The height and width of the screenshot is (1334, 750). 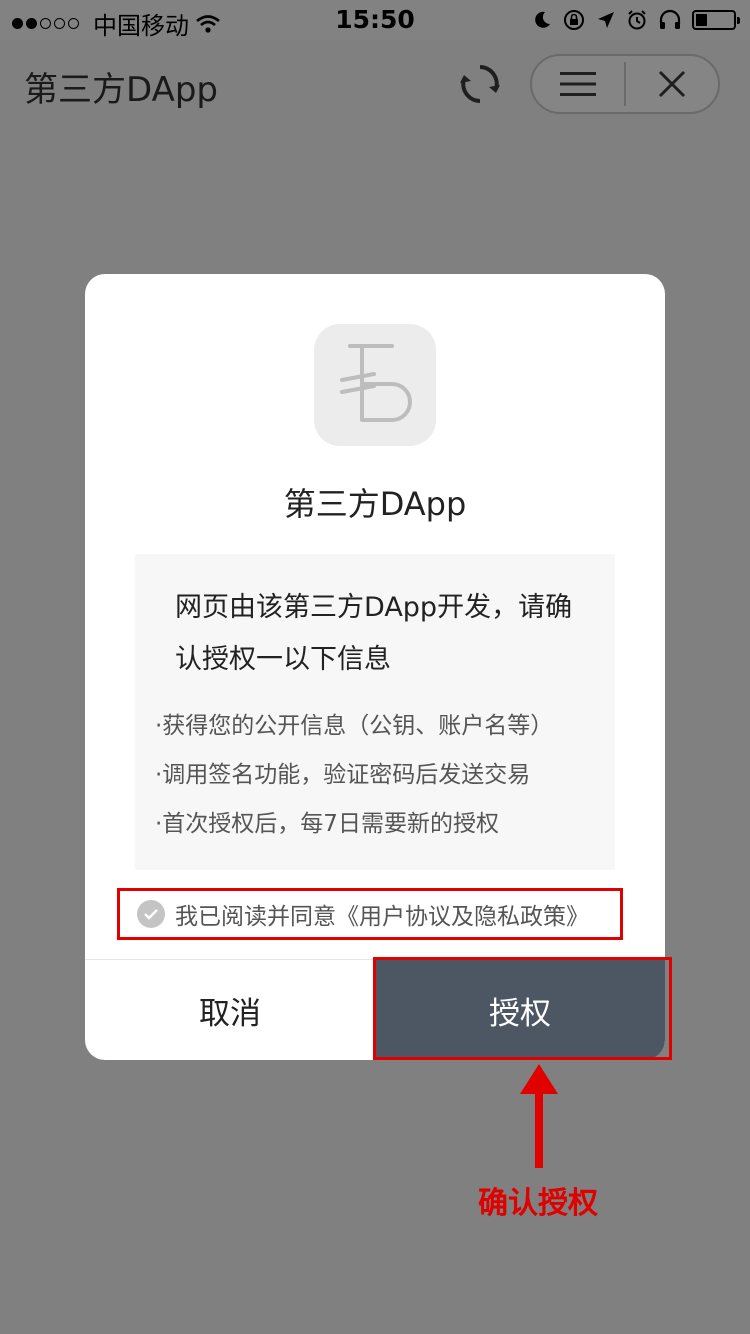 I want to click on permission-item: ·获得您的公开信息（公钥、账户名等）, so click(x=354, y=726).